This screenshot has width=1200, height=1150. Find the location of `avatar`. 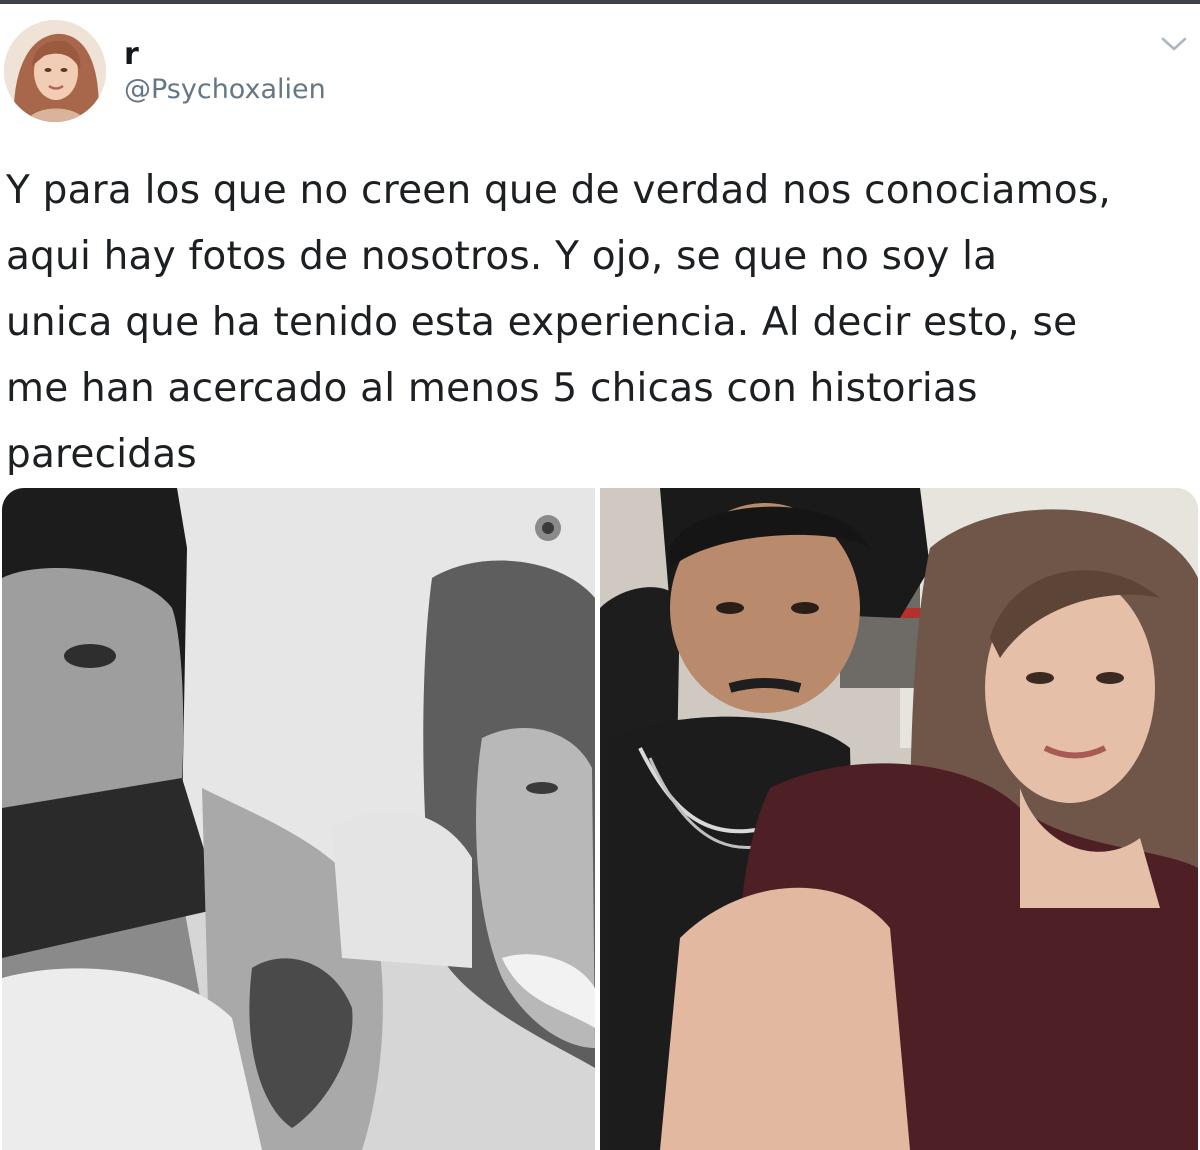

avatar is located at coordinates (55, 71).